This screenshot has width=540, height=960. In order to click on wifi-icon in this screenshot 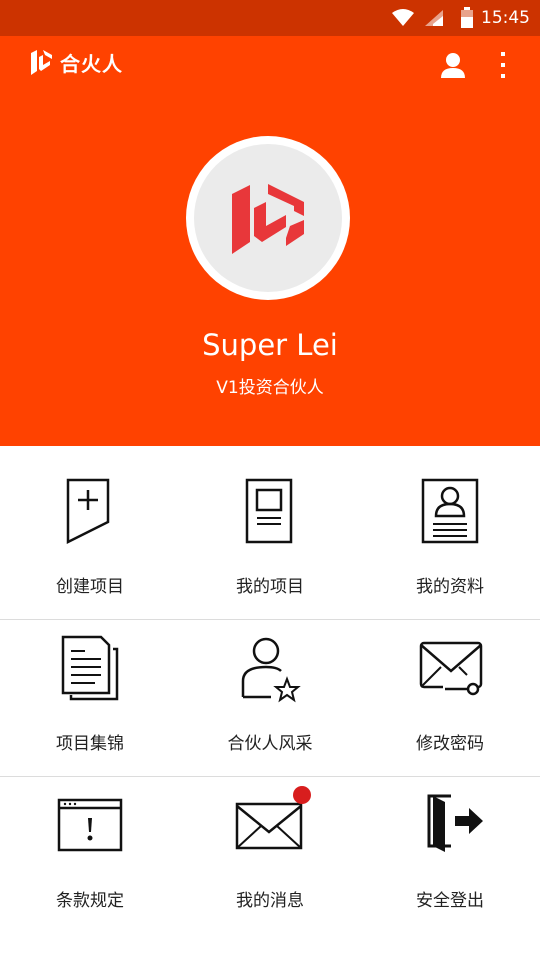, I will do `click(403, 17)`.